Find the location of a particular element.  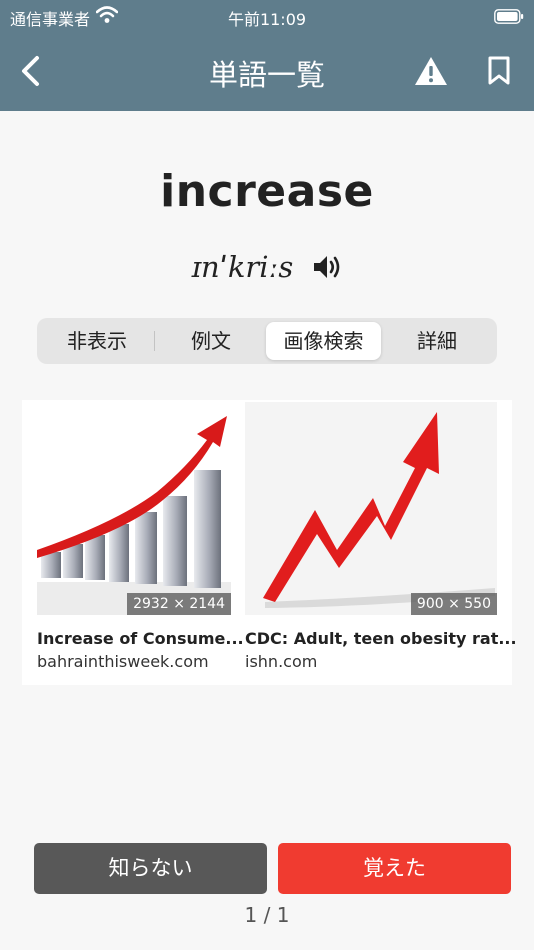

word-heading: increase is located at coordinates (267, 191).